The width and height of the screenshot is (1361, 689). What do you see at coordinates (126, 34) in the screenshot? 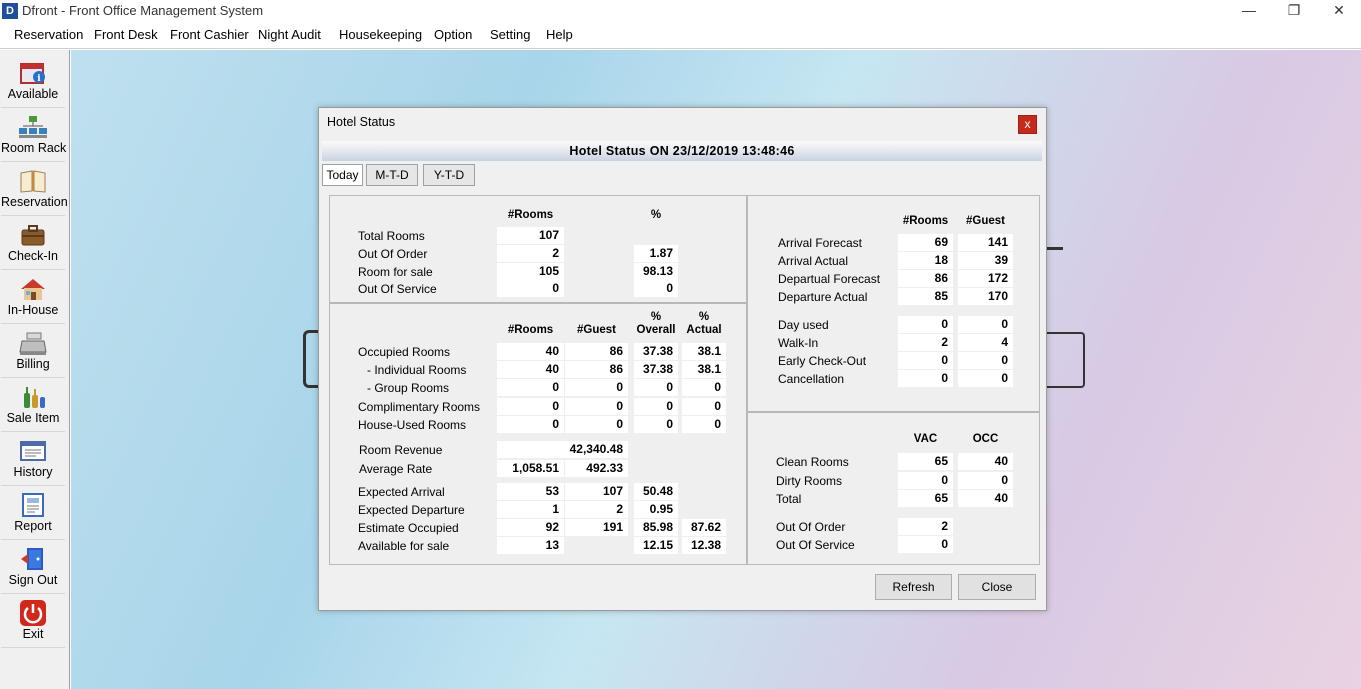
I see `menu-front-desk: Front Desk` at bounding box center [126, 34].